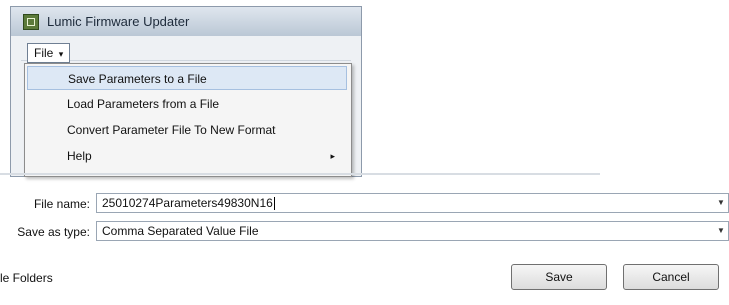 The image size is (729, 305). What do you see at coordinates (300, 174) in the screenshot?
I see `divider` at bounding box center [300, 174].